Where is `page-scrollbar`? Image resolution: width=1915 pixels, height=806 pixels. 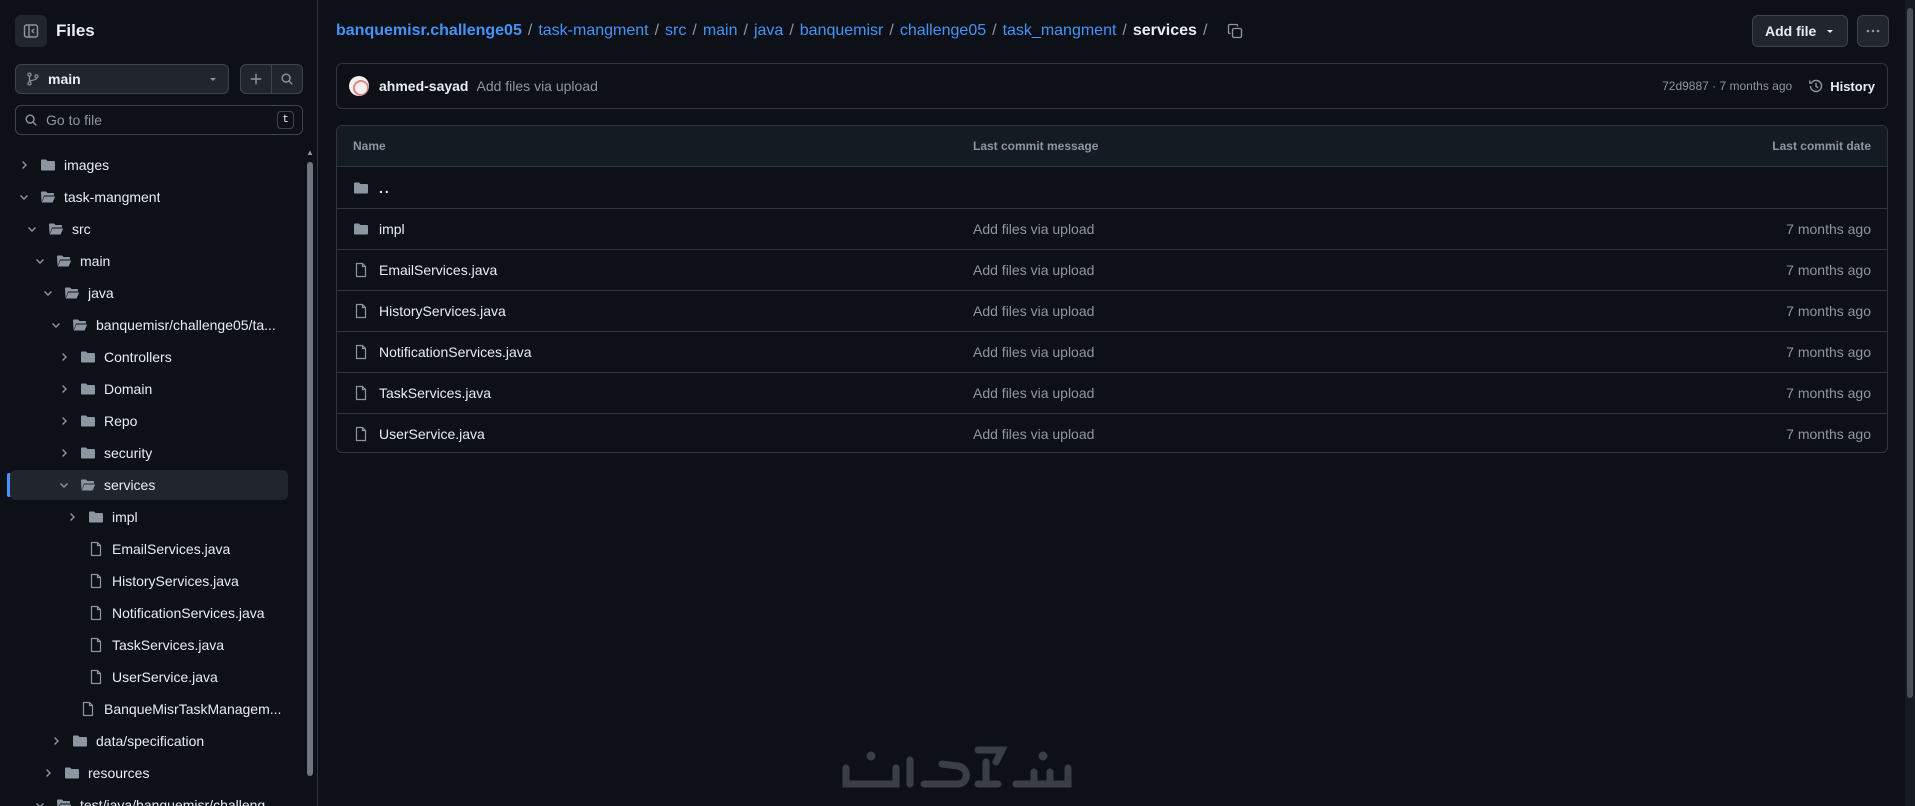 page-scrollbar is located at coordinates (1910, 403).